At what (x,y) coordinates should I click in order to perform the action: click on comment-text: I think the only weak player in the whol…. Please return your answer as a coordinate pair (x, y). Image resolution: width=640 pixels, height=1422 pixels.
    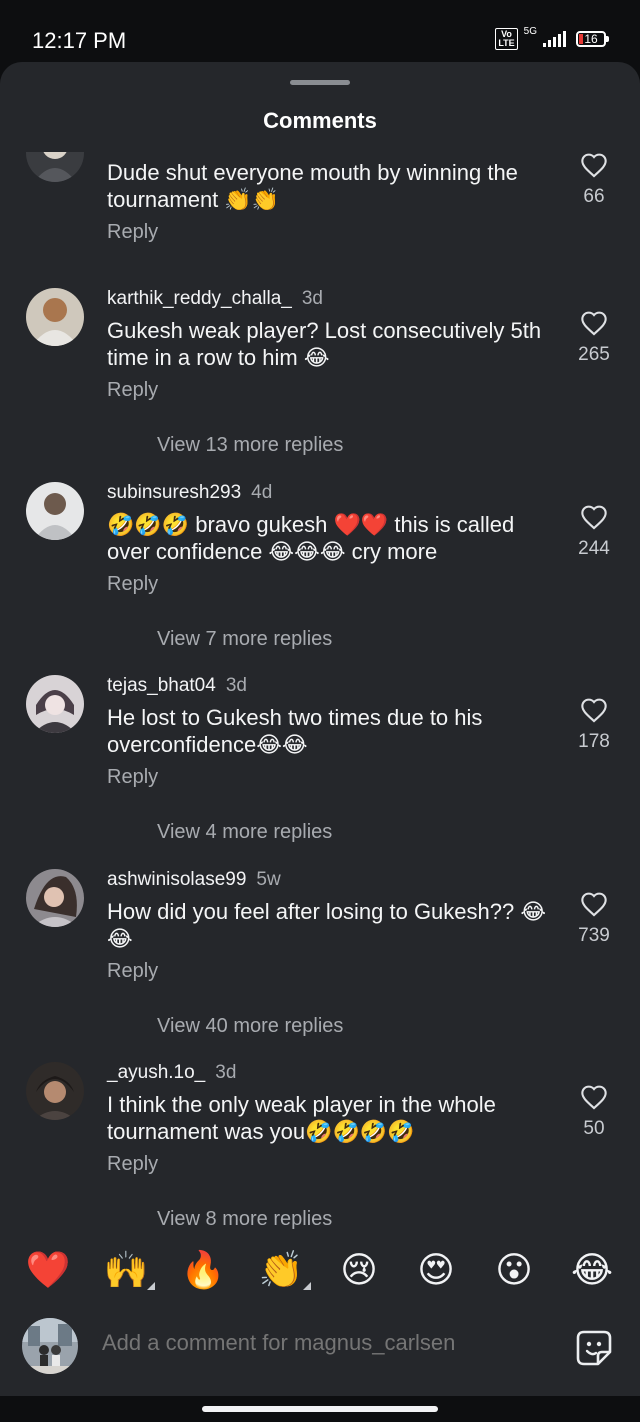
    Looking at the image, I should click on (301, 1118).